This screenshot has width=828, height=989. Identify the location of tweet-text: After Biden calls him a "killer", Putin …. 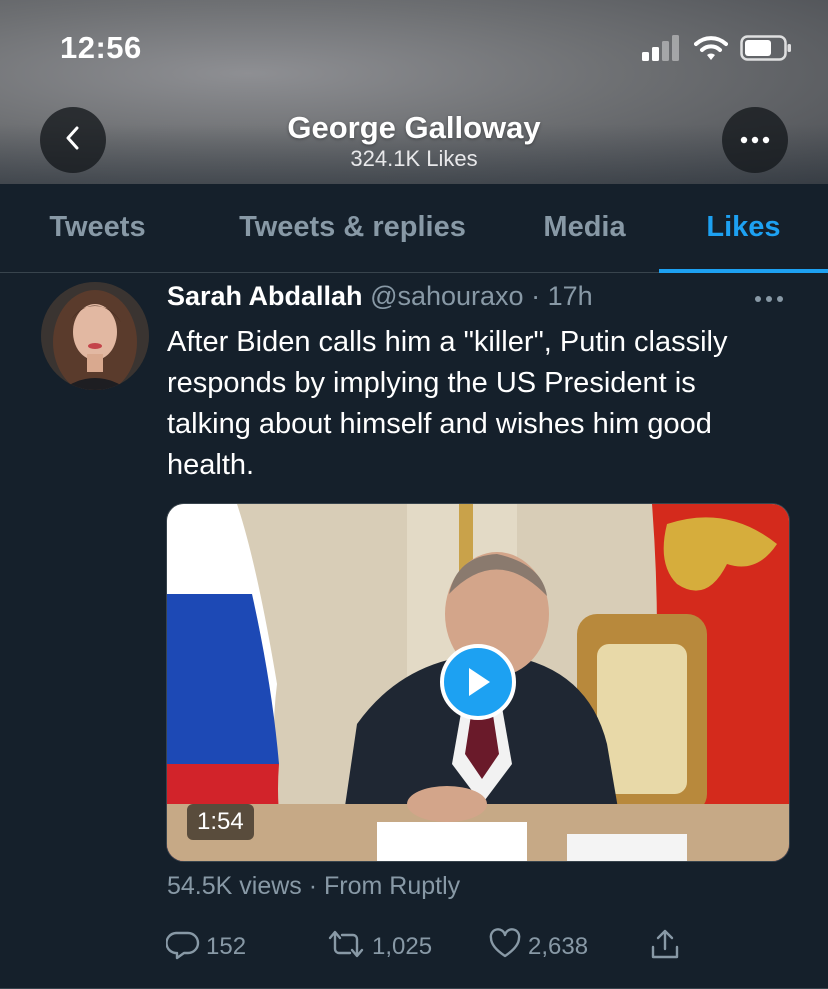
(447, 403).